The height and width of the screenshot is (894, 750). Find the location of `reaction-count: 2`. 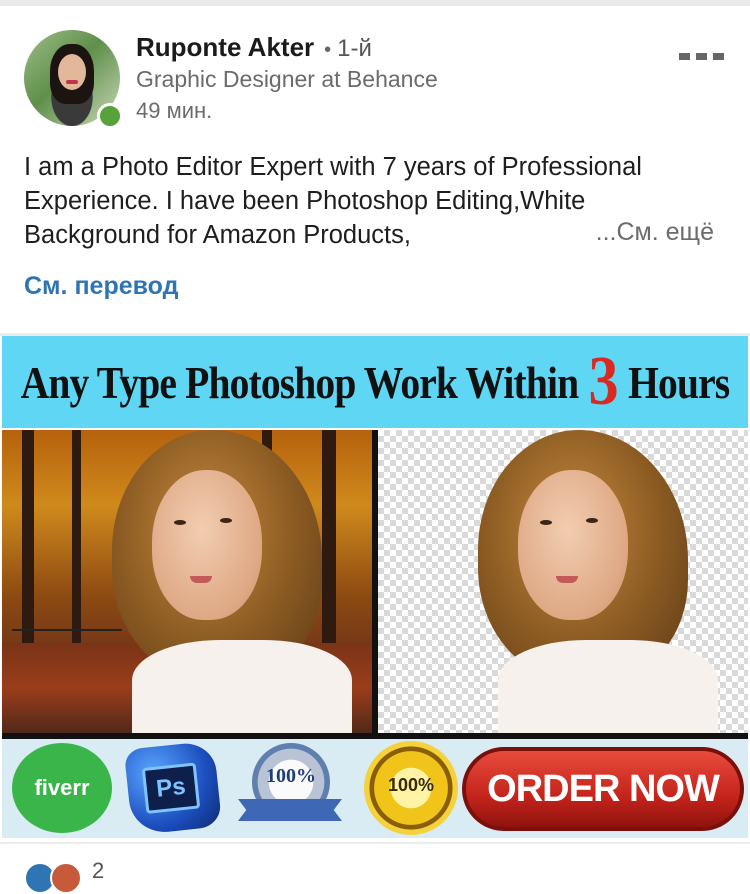

reaction-count: 2 is located at coordinates (98, 871).